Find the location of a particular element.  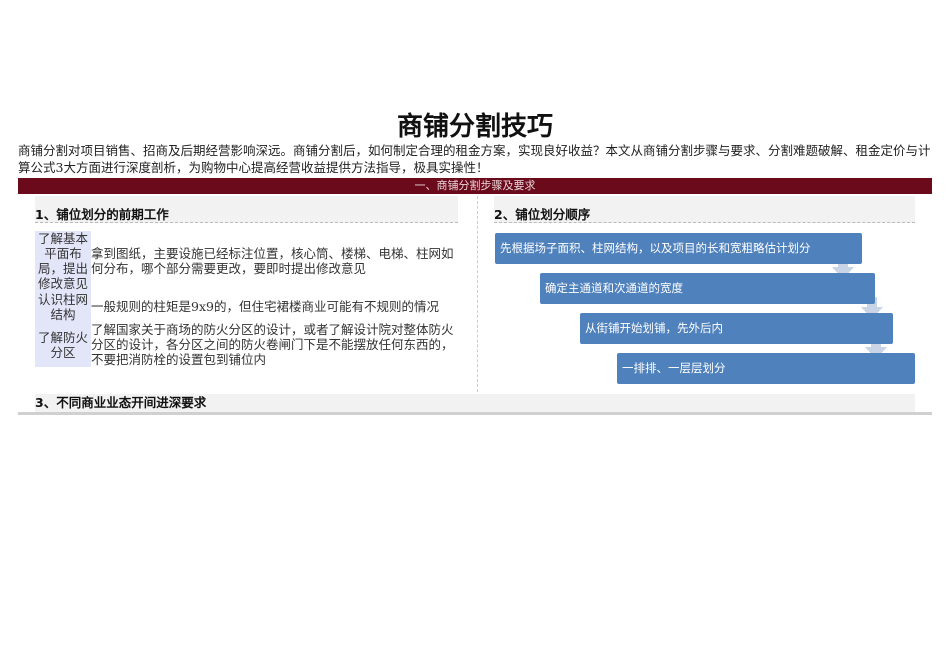

row-label: 认识柱网结构 is located at coordinates (63, 306).